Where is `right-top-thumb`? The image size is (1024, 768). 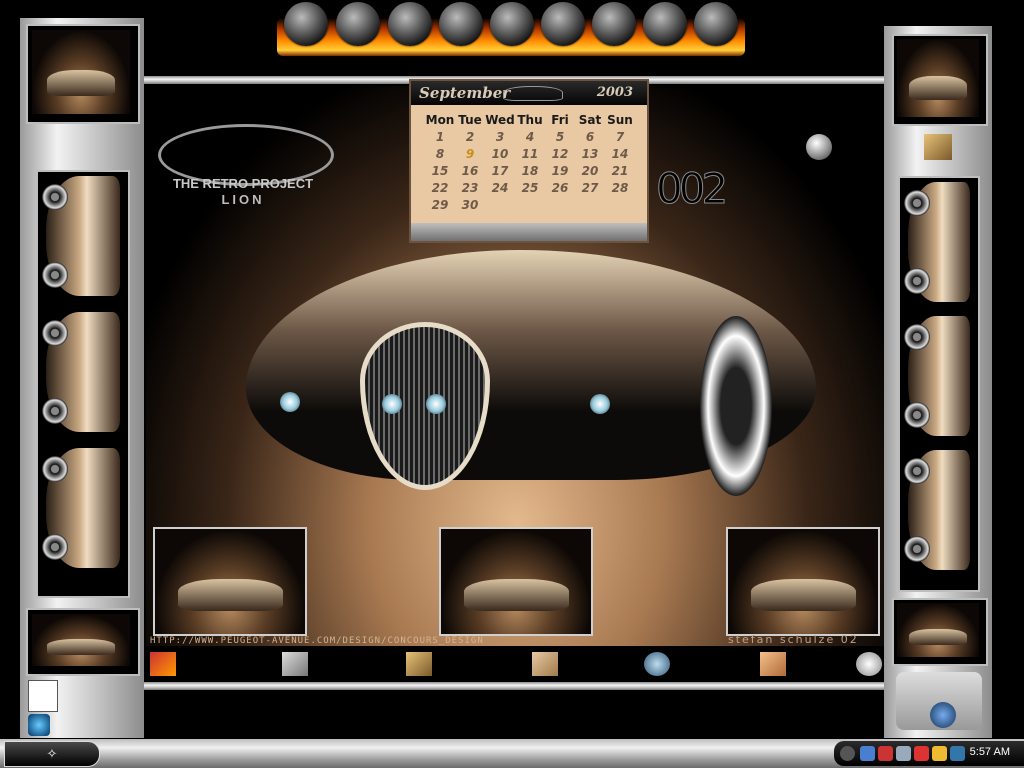
right-top-thumb is located at coordinates (940, 80).